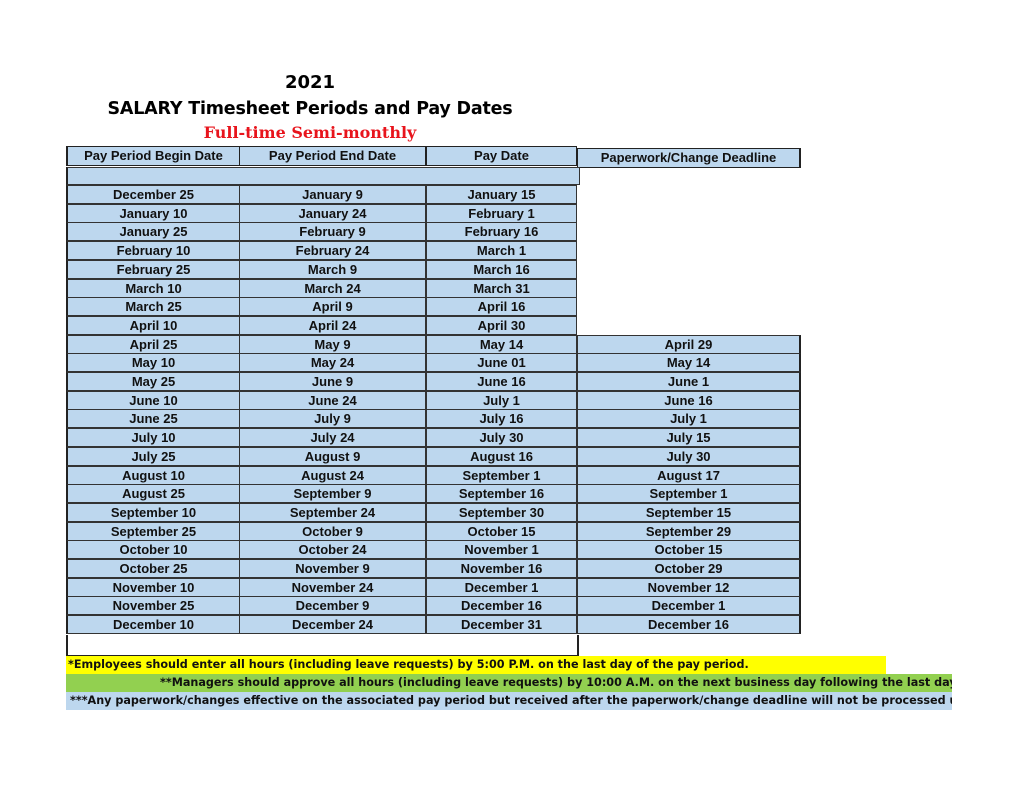 The height and width of the screenshot is (788, 1020). What do you see at coordinates (153, 438) in the screenshot?
I see `begin-date-cell: July 10` at bounding box center [153, 438].